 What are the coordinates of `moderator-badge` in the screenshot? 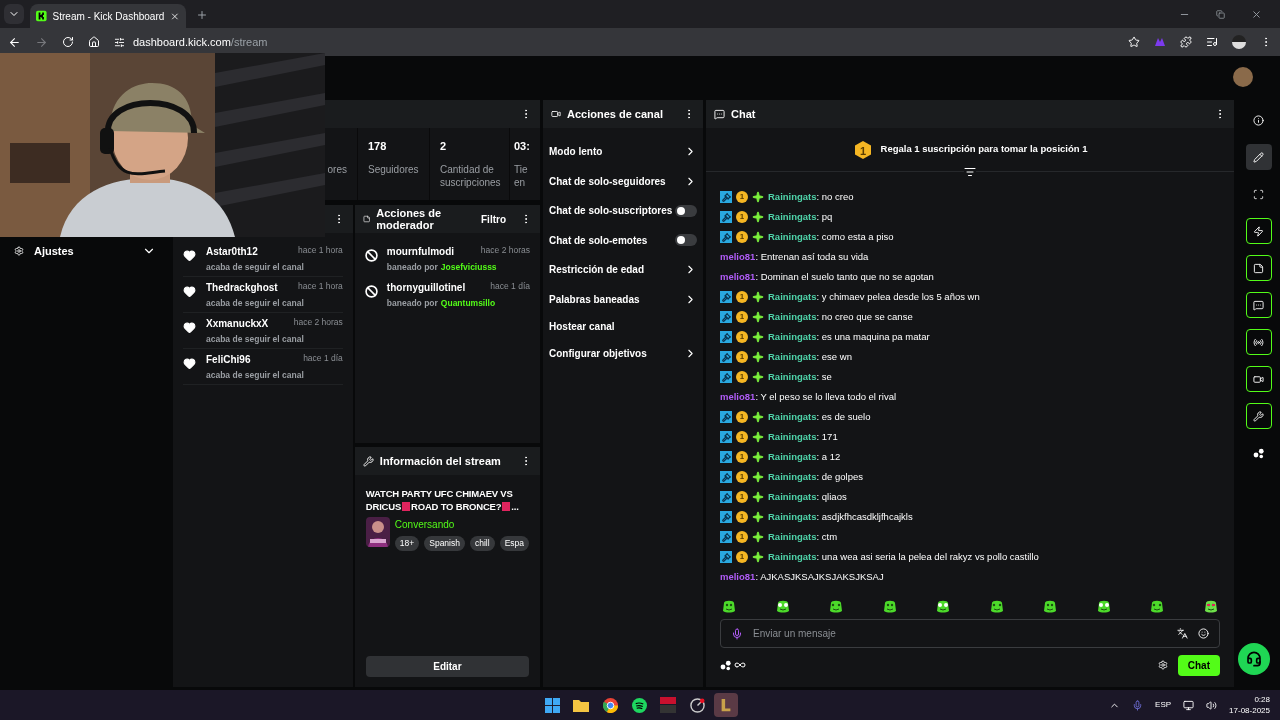 It's located at (726, 497).